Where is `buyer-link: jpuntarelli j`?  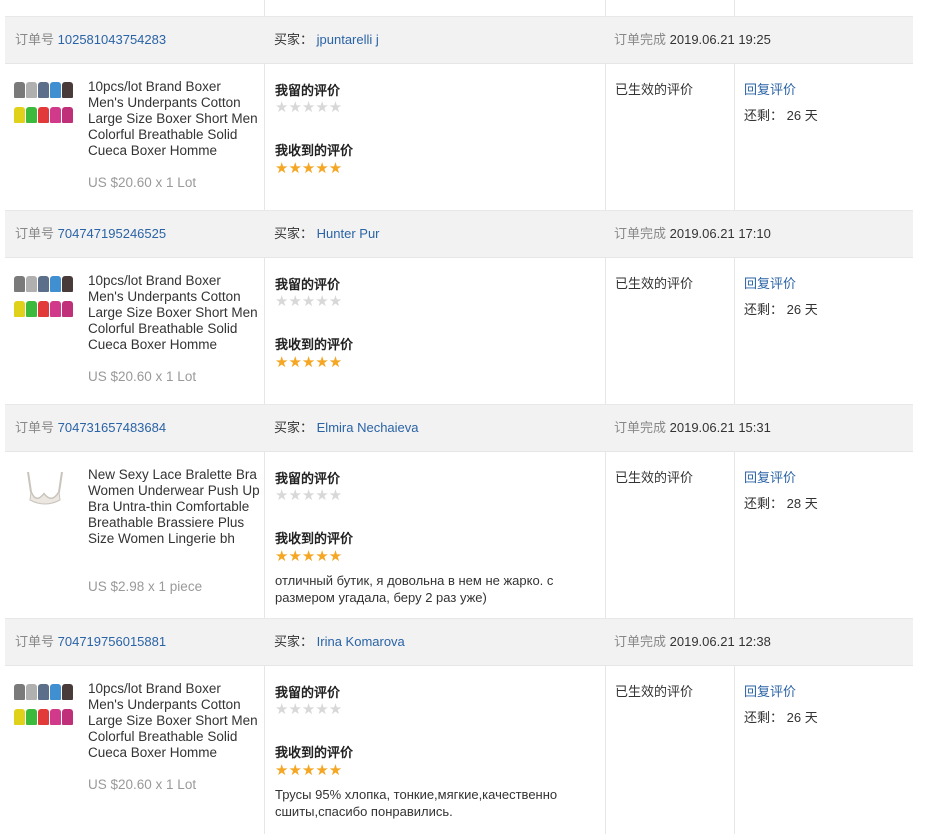
buyer-link: jpuntarelli j is located at coordinates (348, 39).